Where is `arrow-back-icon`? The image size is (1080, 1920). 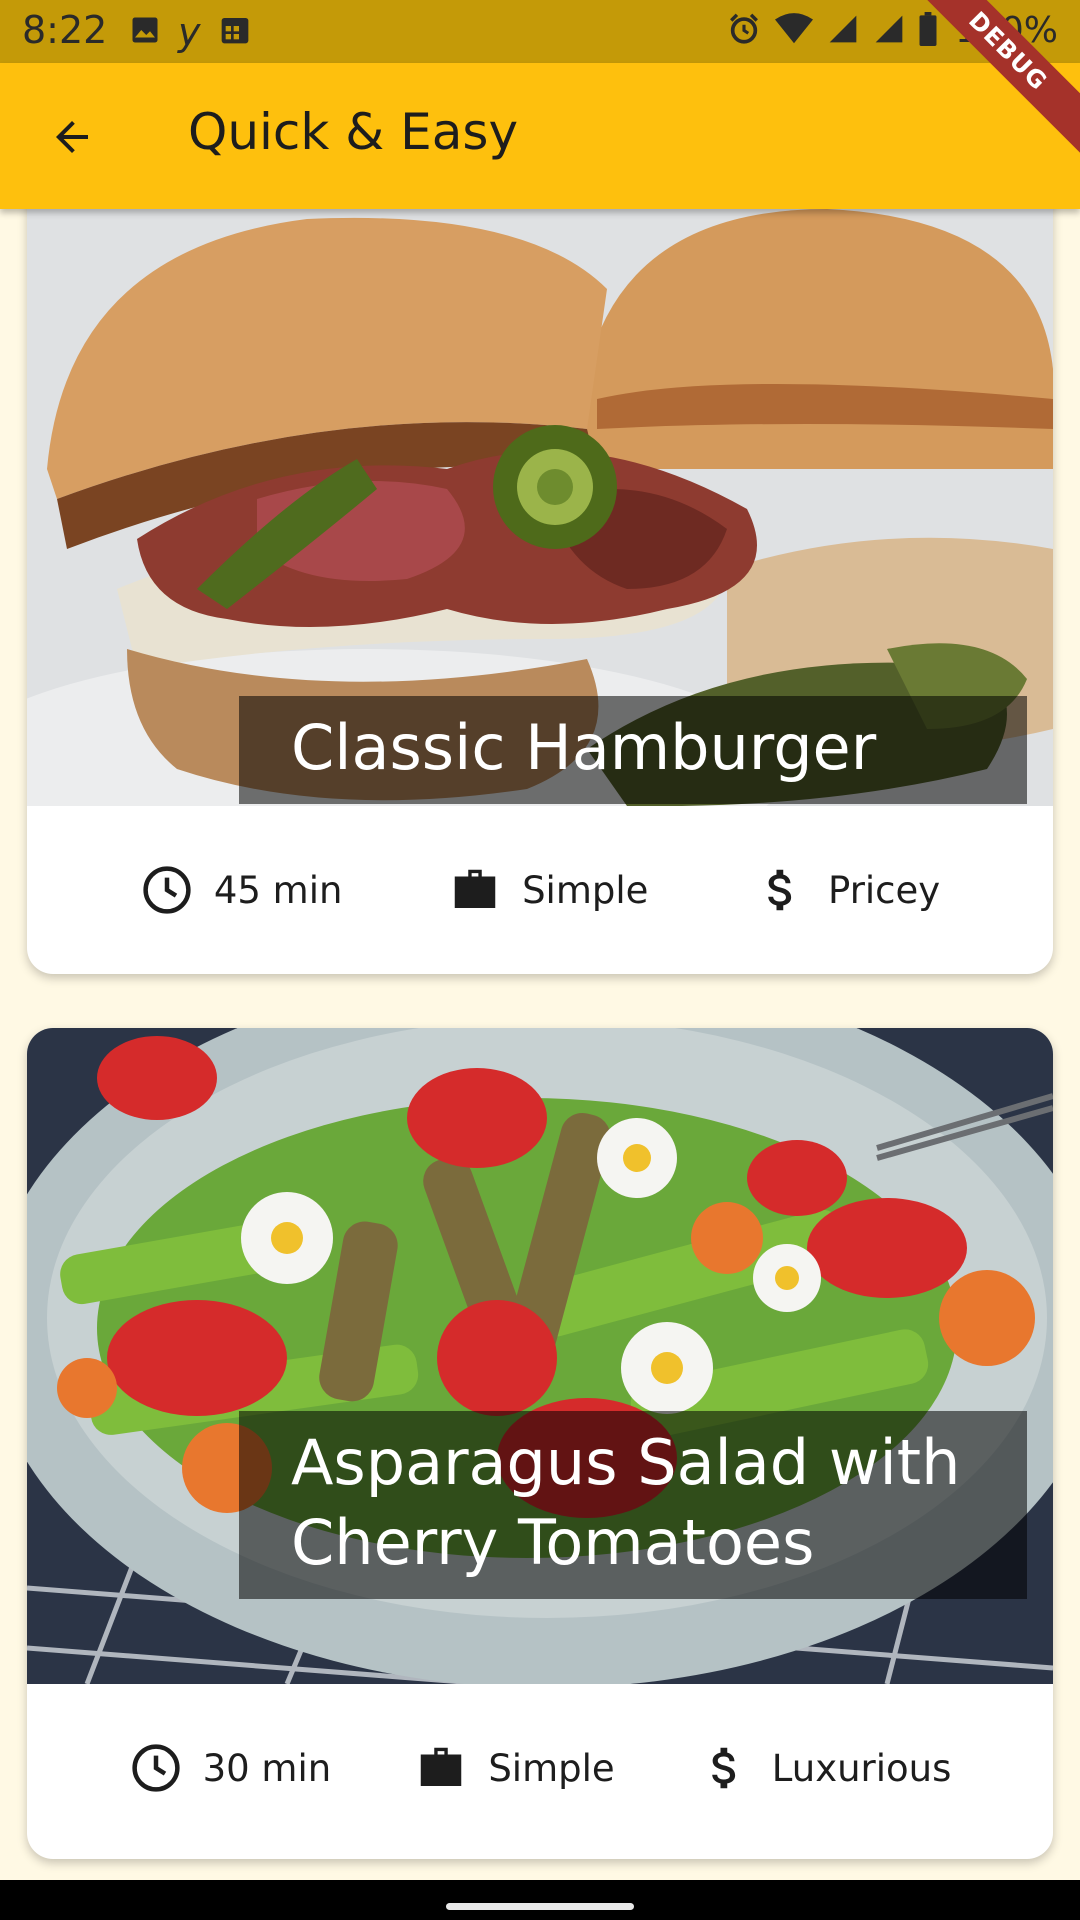
arrow-back-icon is located at coordinates (72, 137).